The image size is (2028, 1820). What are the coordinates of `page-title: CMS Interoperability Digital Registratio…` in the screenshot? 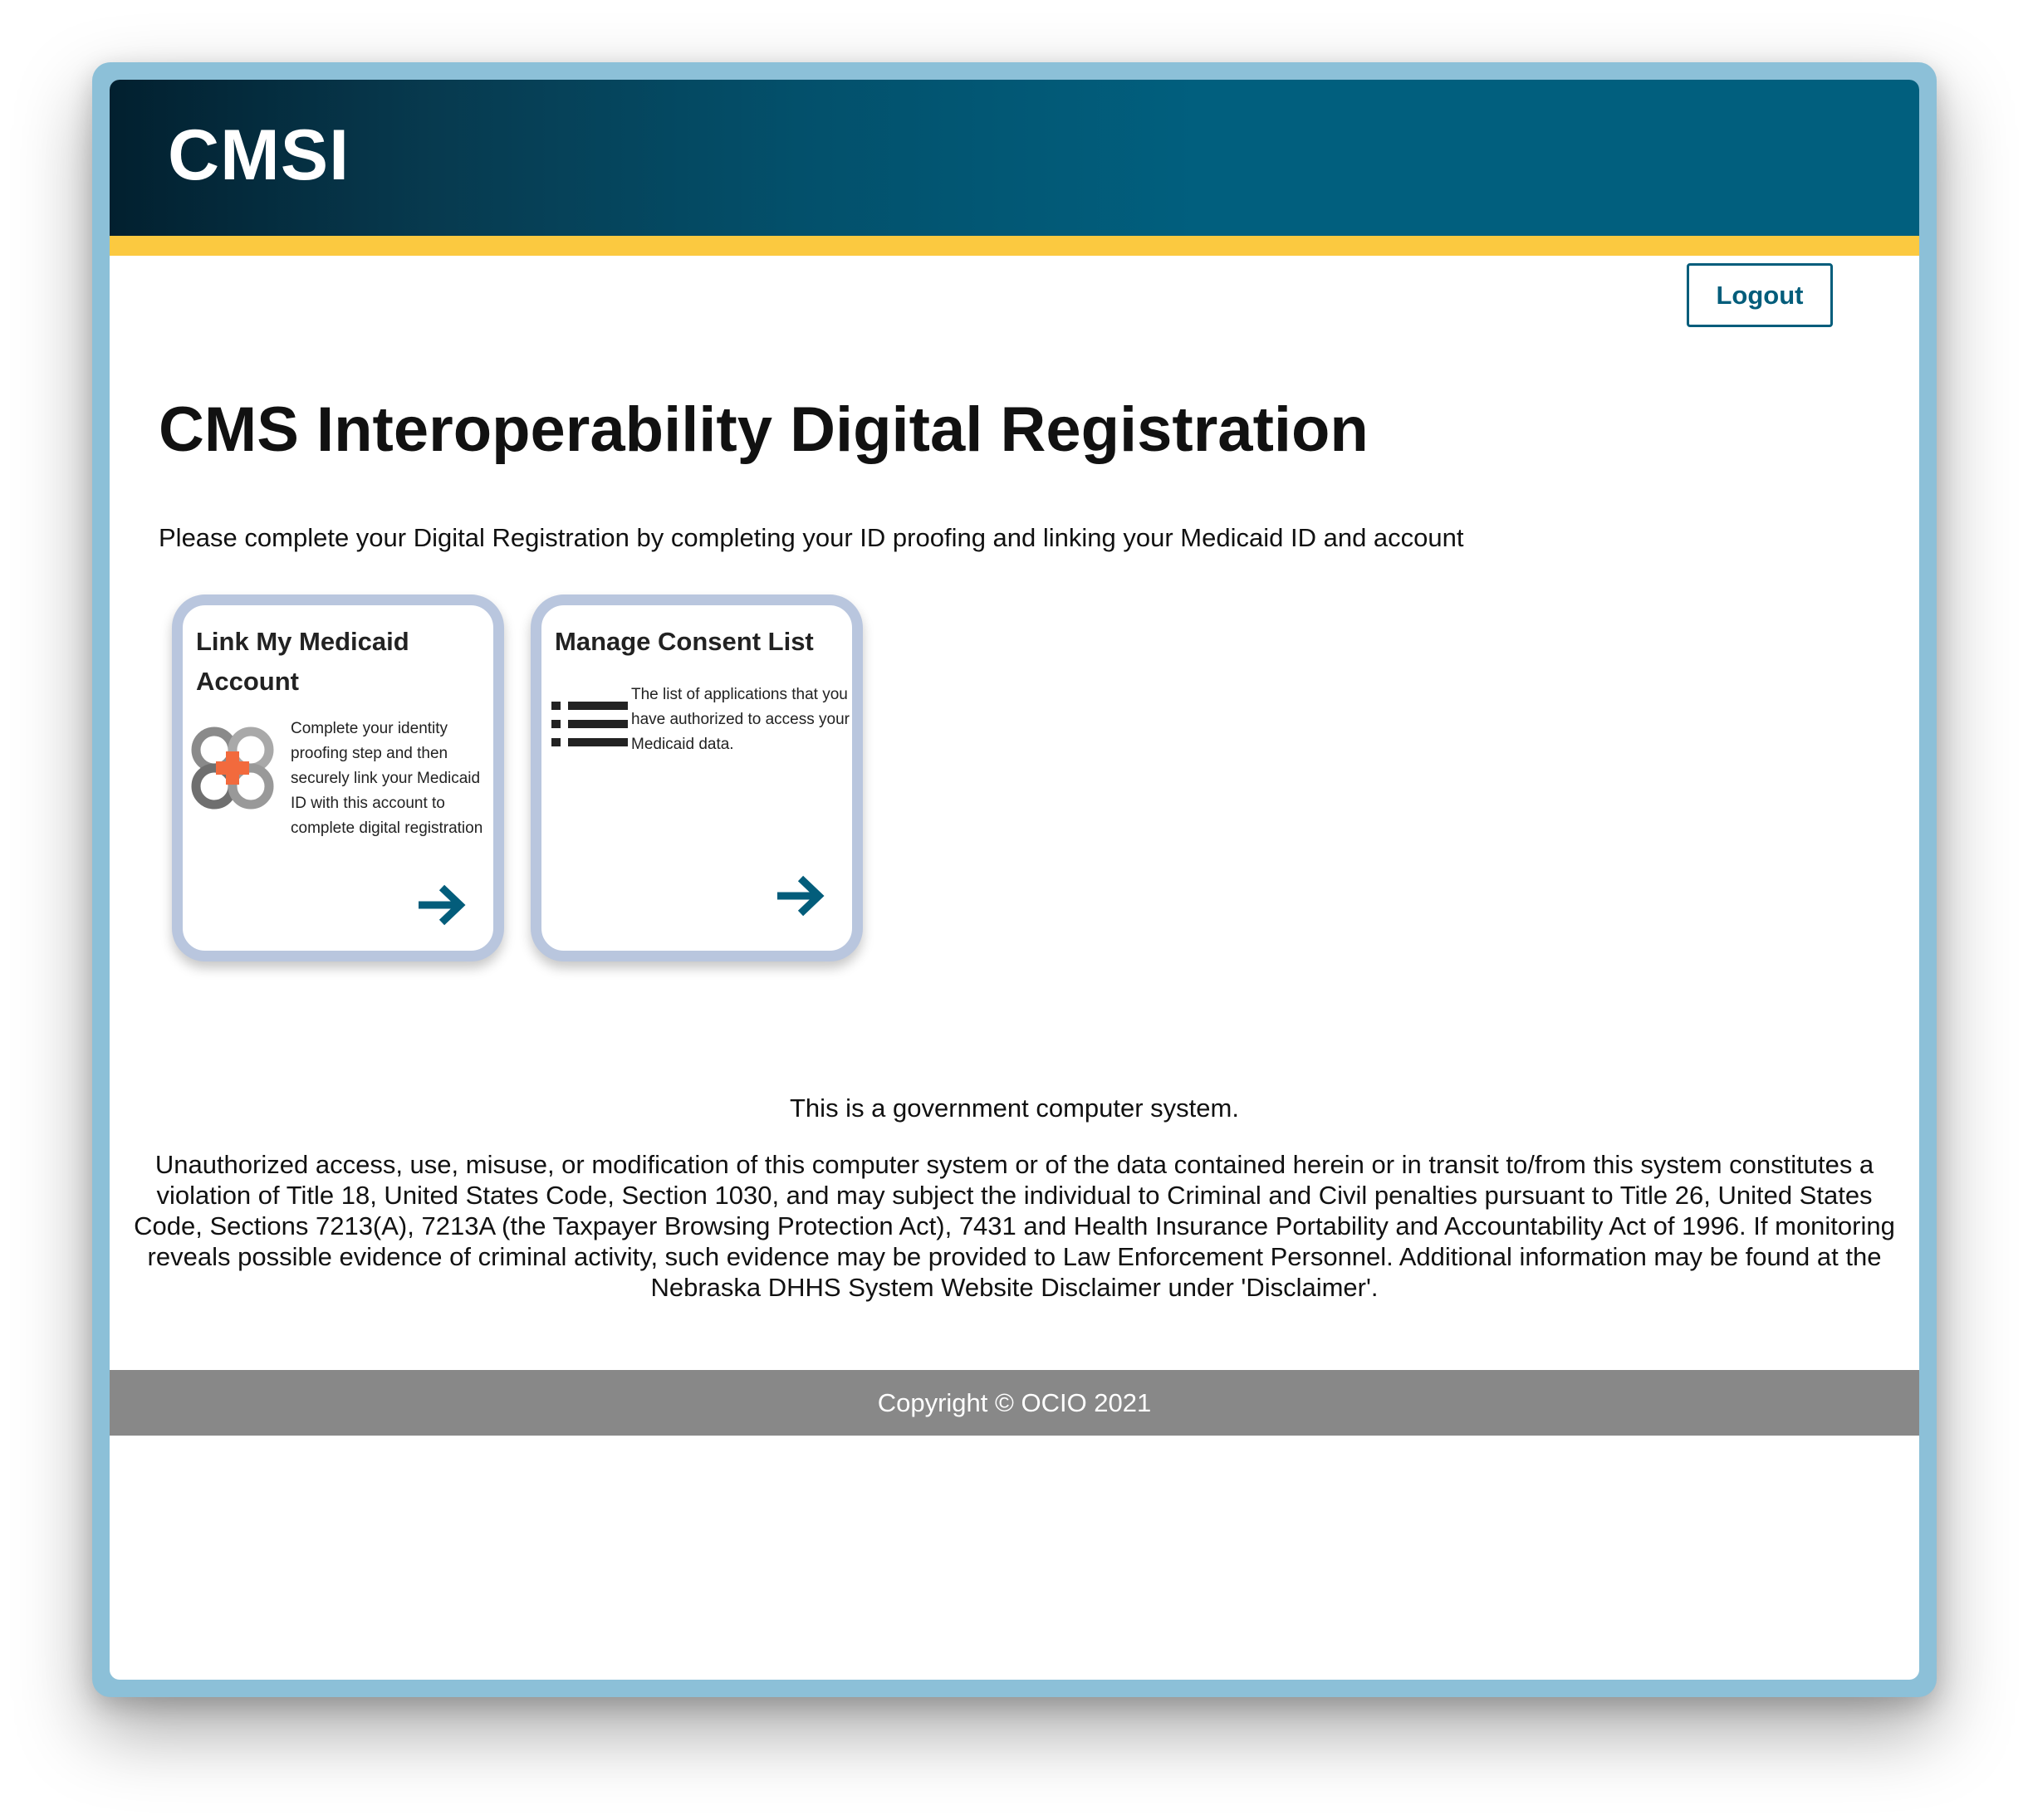 It's located at (764, 429).